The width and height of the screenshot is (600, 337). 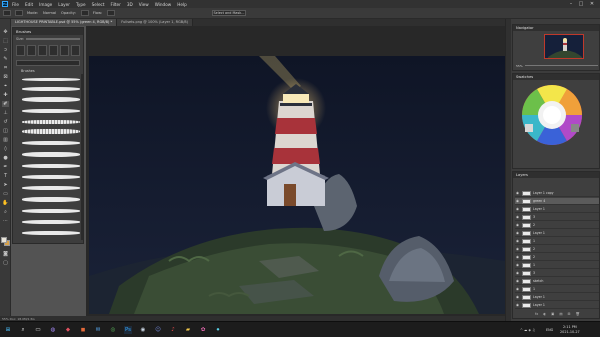 What do you see at coordinates (5, 158) in the screenshot?
I see `dodge-tool-icon: ●` at bounding box center [5, 158].